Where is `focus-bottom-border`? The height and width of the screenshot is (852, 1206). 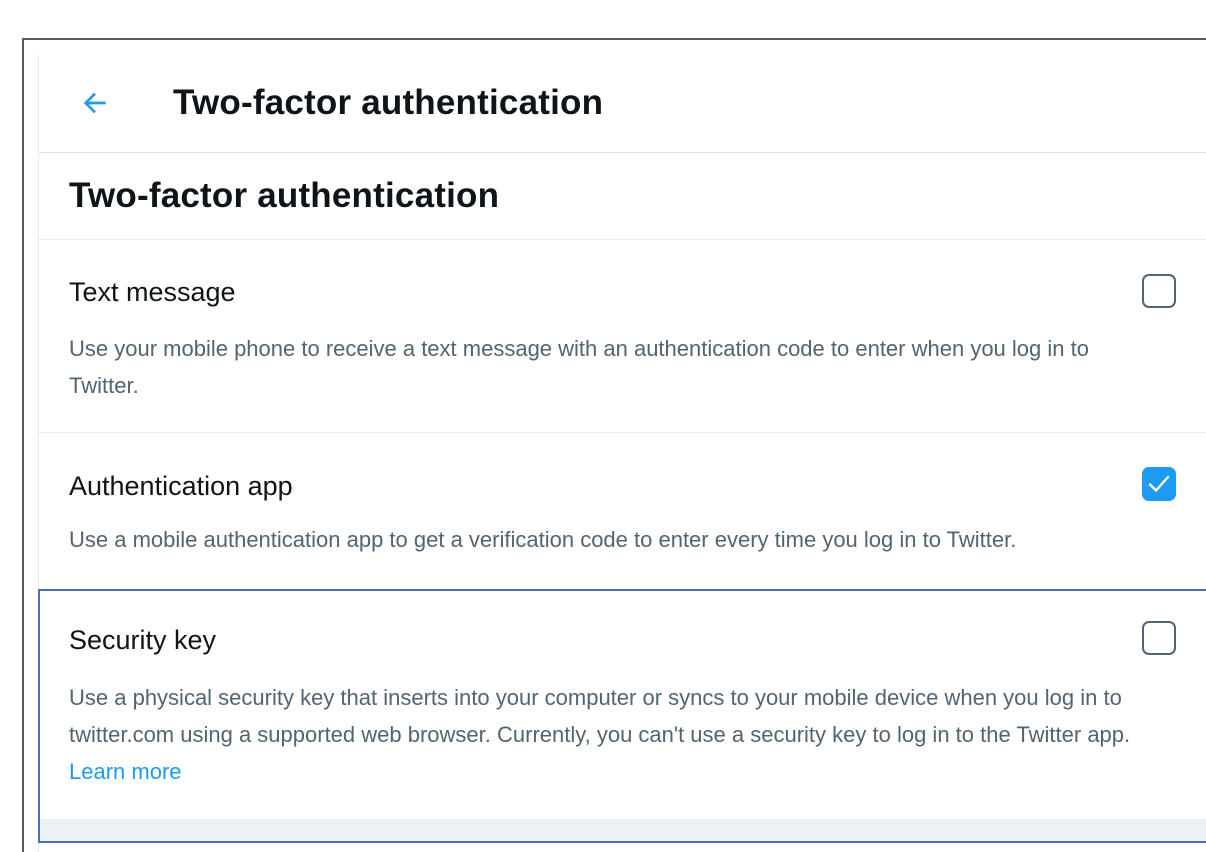 focus-bottom-border is located at coordinates (622, 842).